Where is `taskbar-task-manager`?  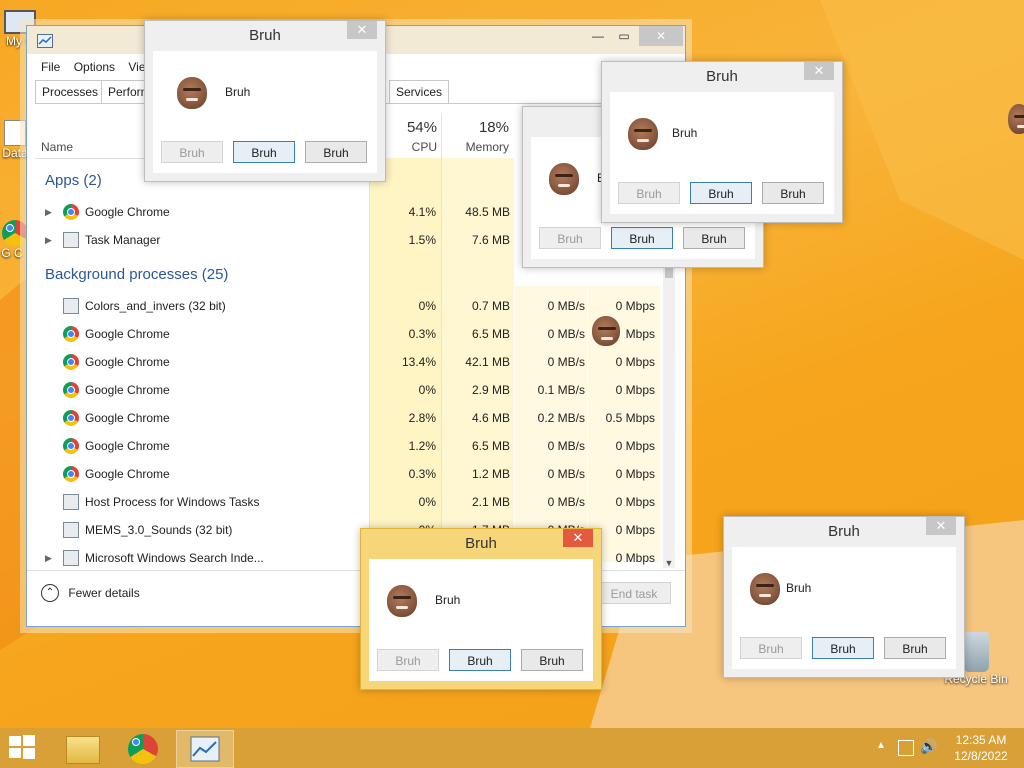 taskbar-task-manager is located at coordinates (205, 749).